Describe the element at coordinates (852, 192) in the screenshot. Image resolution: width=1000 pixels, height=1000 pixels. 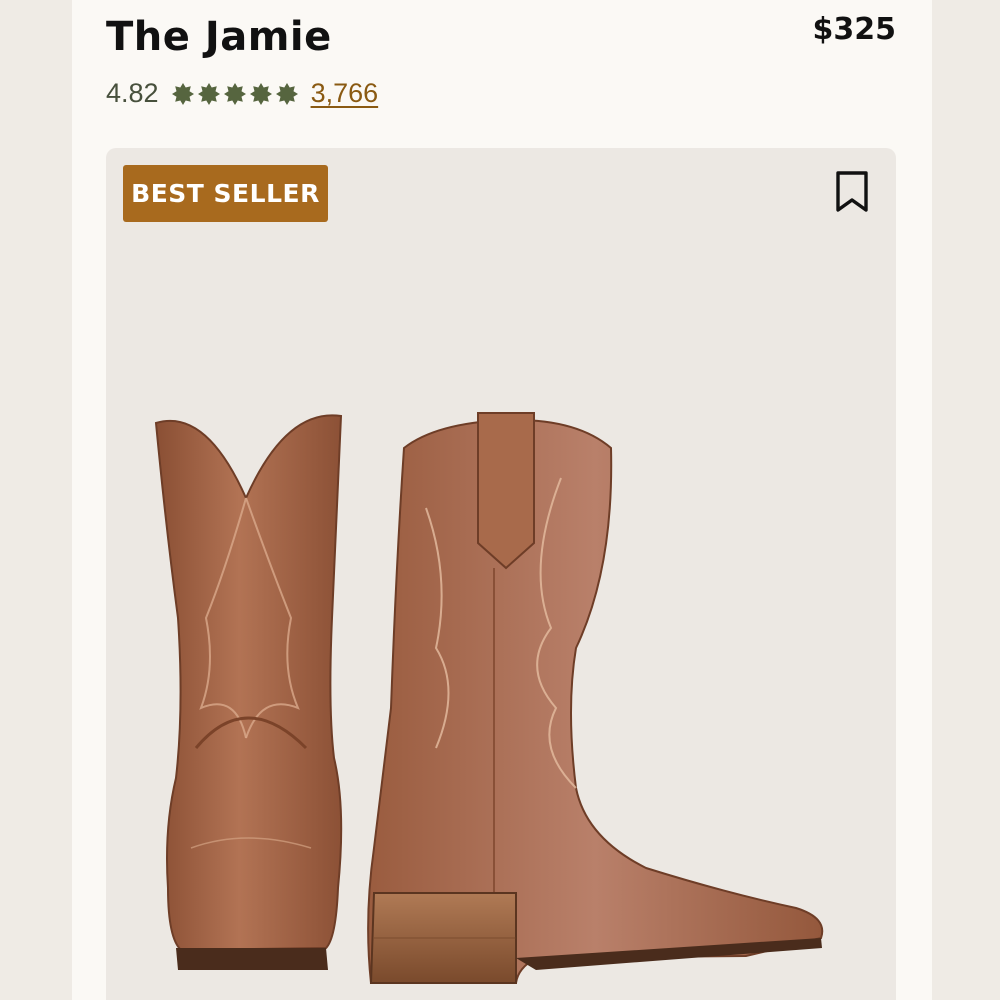
I see `bookmark-icon` at that location.